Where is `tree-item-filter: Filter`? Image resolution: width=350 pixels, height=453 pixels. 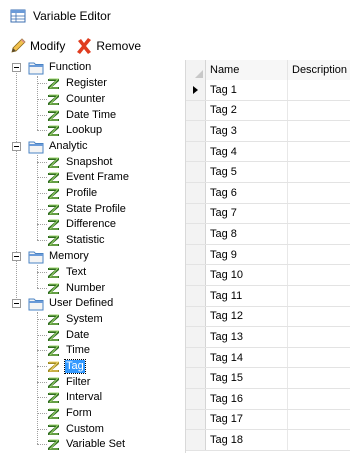 tree-item-filter: Filter is located at coordinates (64, 382).